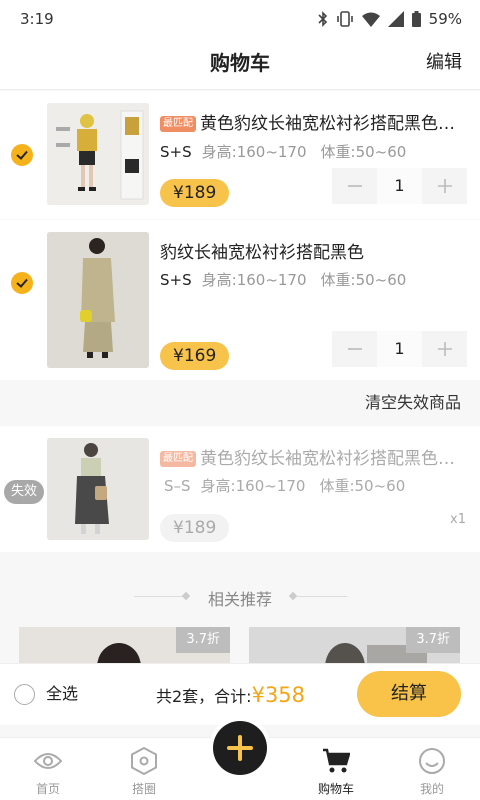  Describe the element at coordinates (444, 64) in the screenshot. I see `edit-button: 编辑` at that location.